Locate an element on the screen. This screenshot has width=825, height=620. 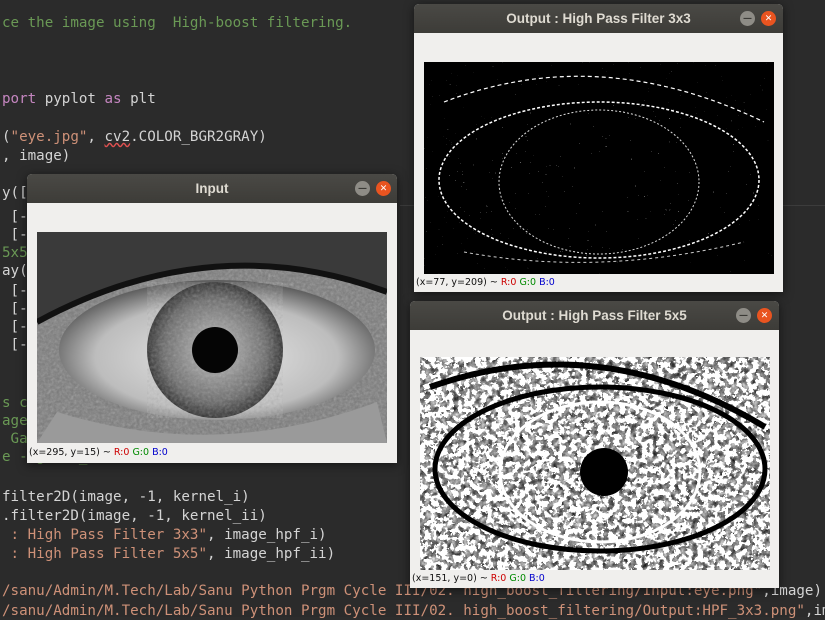
cursor-coordinates: (x=295, y=15) ~ is located at coordinates (71, 452).